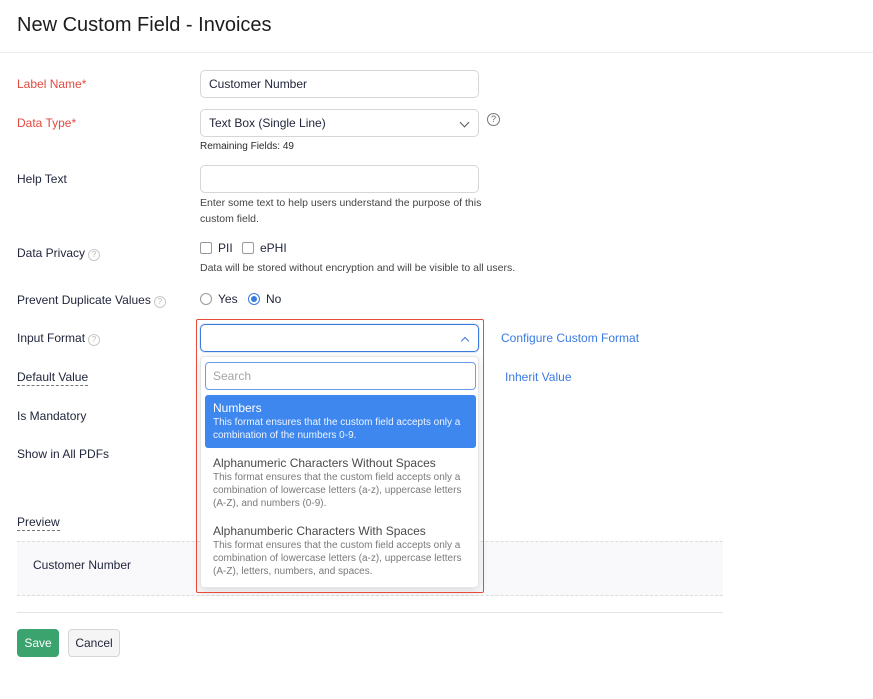 The height and width of the screenshot is (699, 873). I want to click on save-button: Save, so click(38, 643).